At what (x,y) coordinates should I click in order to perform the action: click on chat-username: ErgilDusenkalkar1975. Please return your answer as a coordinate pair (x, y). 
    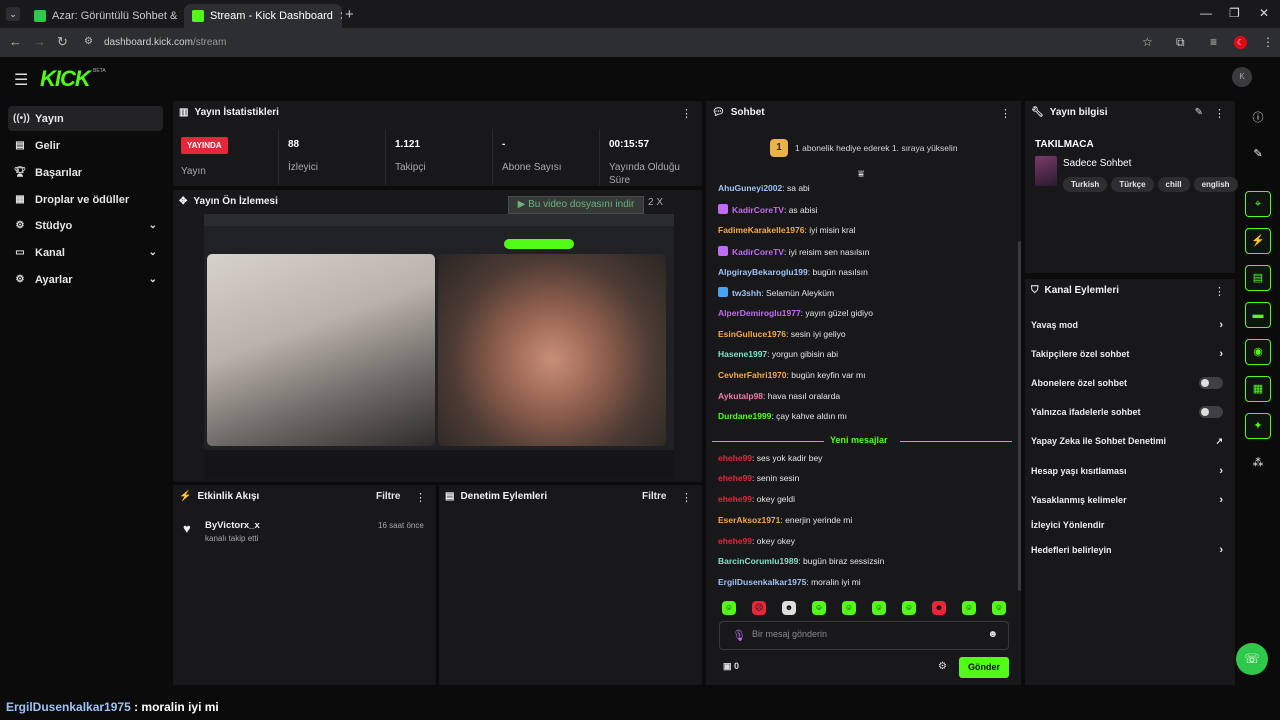
    Looking at the image, I should click on (762, 582).